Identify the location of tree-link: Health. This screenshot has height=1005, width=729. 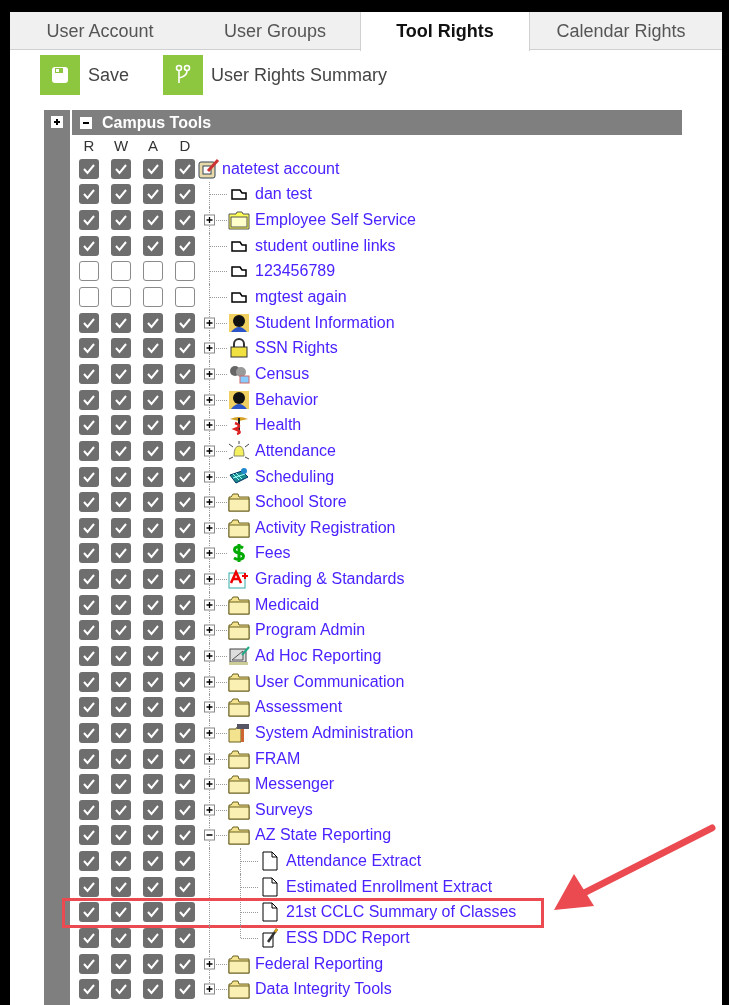
(278, 425).